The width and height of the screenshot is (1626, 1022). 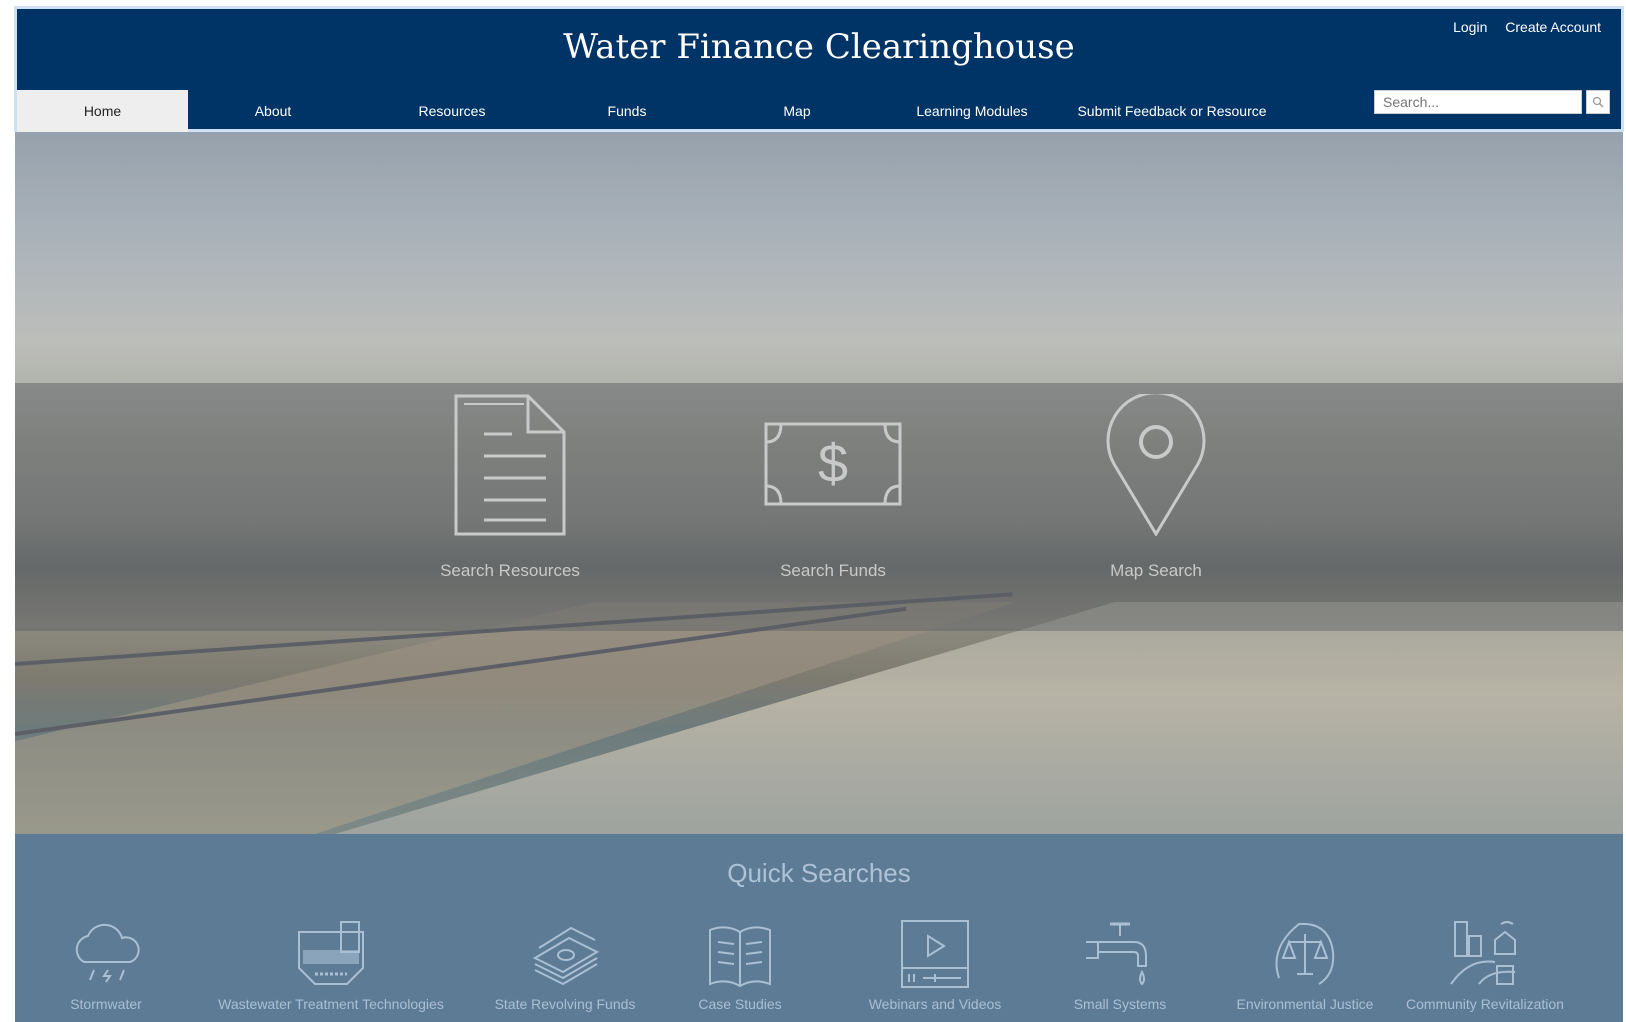 I want to click on quick-search-community-revitalization: Community Revitalization, so click(x=1485, y=965).